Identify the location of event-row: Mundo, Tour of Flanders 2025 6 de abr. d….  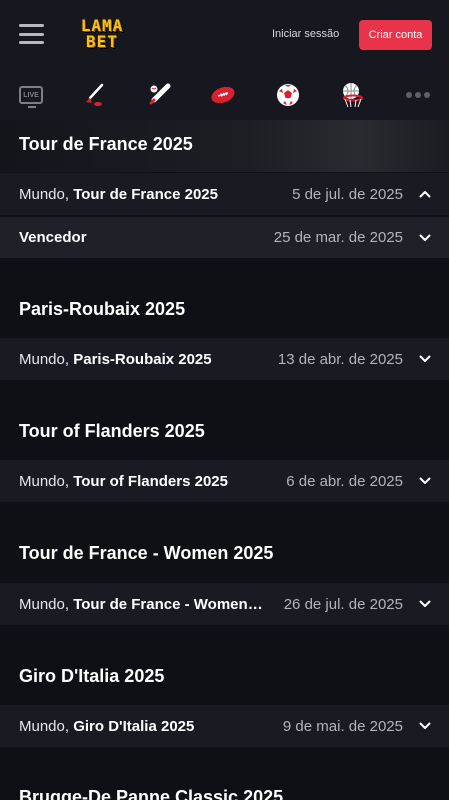
(224, 481).